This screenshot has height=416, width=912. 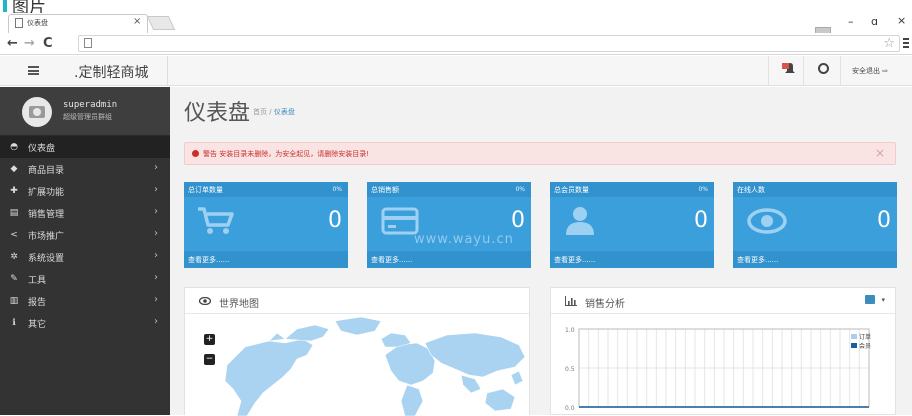 I want to click on chevron-down-icon: ▾, so click(x=883, y=300).